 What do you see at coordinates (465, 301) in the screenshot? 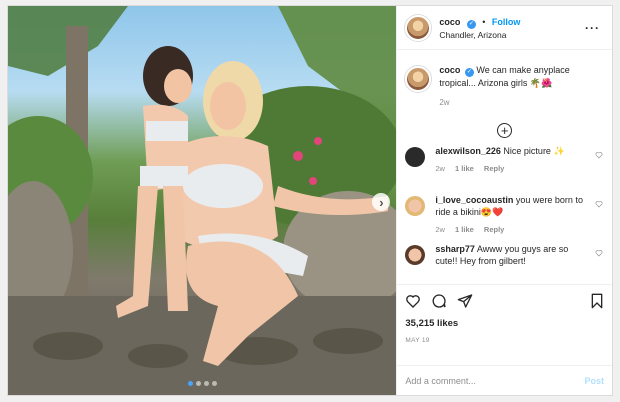
I see `share-icon` at bounding box center [465, 301].